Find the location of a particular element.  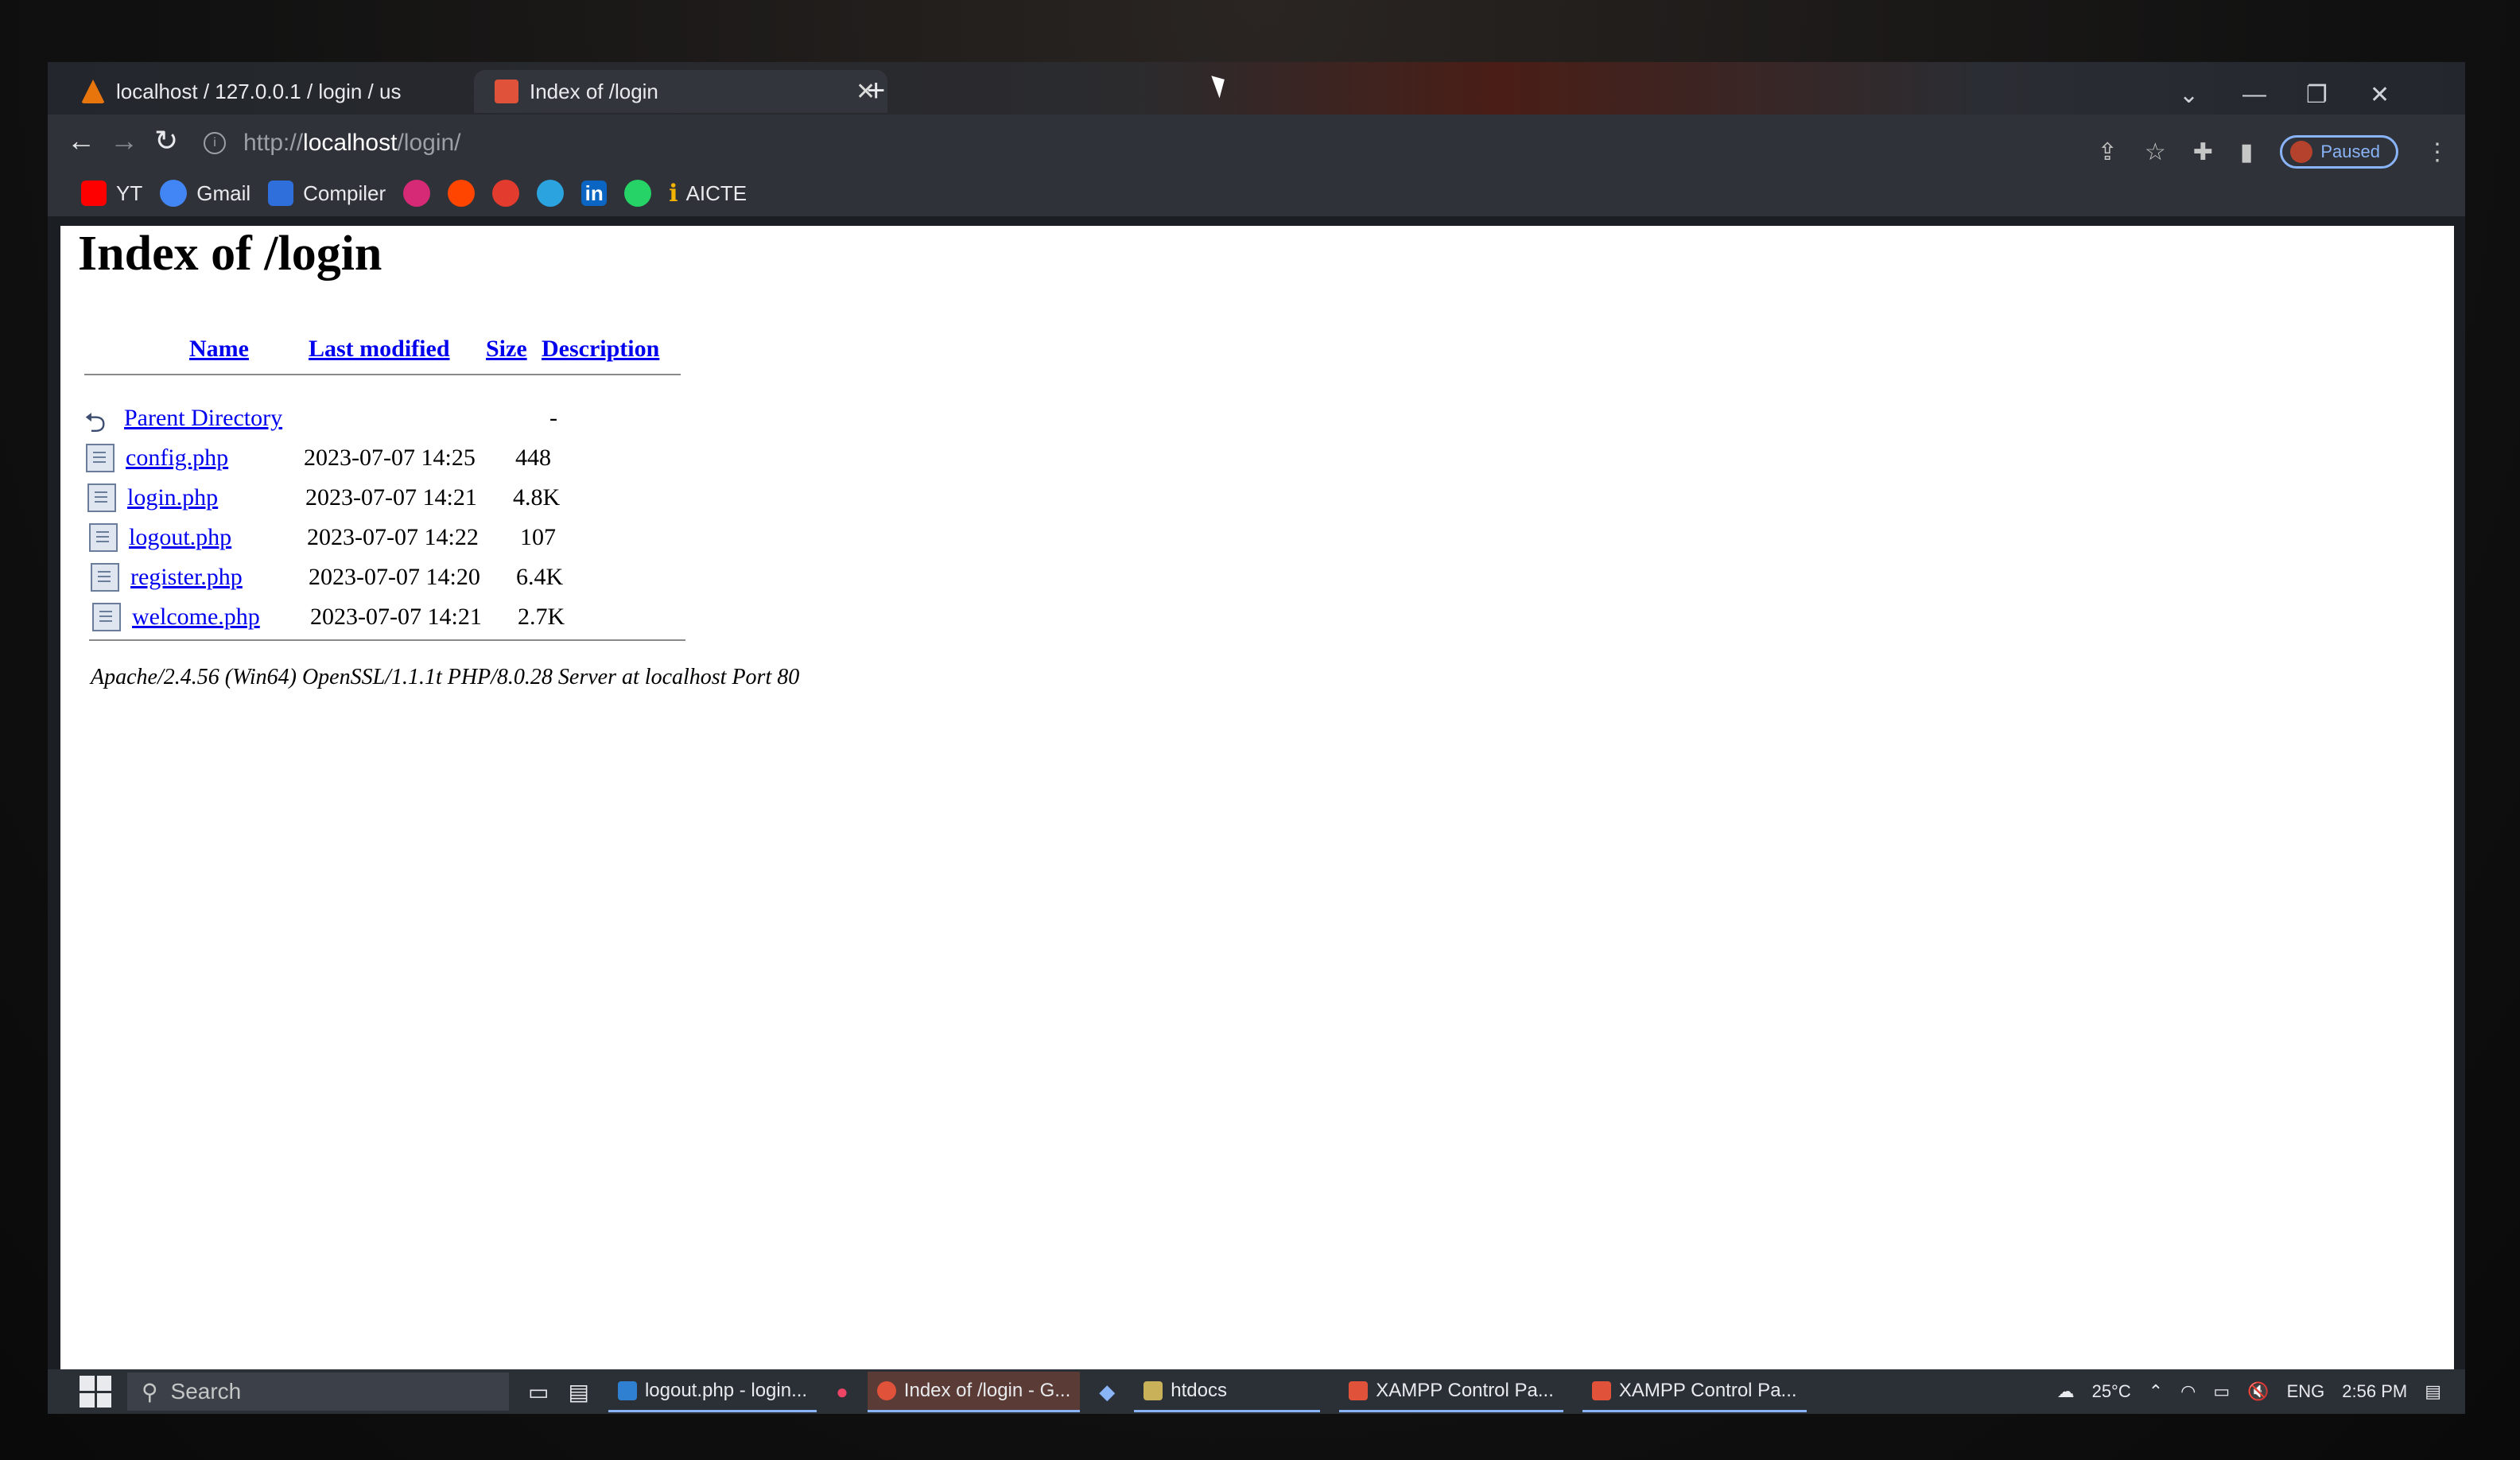

url-path: /login/ is located at coordinates (429, 143).